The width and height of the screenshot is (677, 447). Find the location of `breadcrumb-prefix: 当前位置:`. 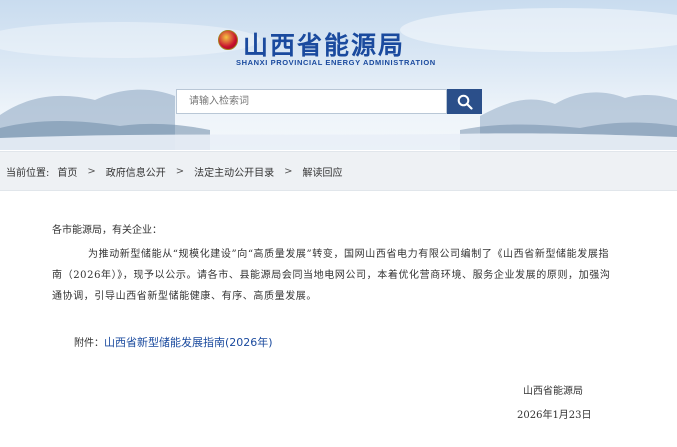

breadcrumb-prefix: 当前位置: is located at coordinates (28, 173).